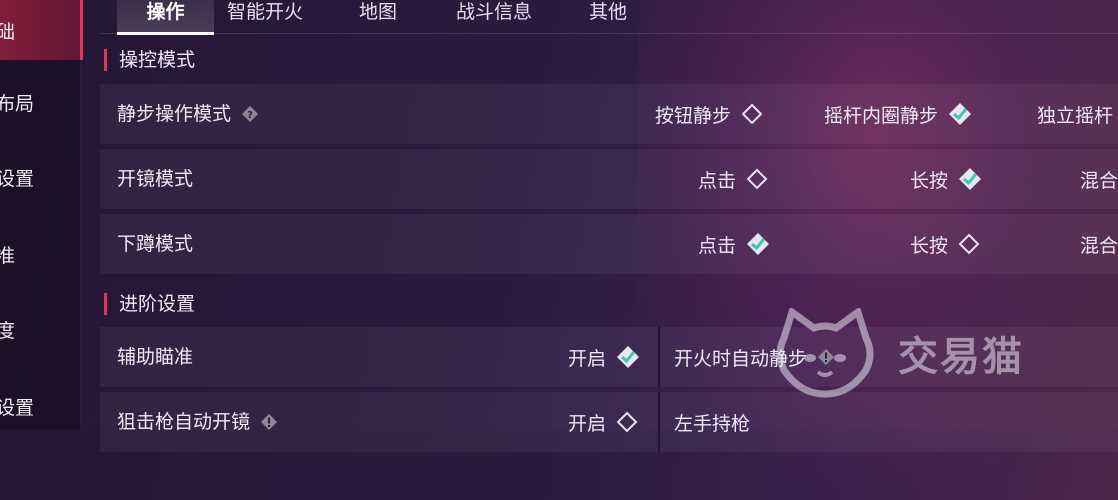 The height and width of the screenshot is (500, 1118). Describe the element at coordinates (1099, 179) in the screenshot. I see `option-mixed-scope: 混合` at that location.